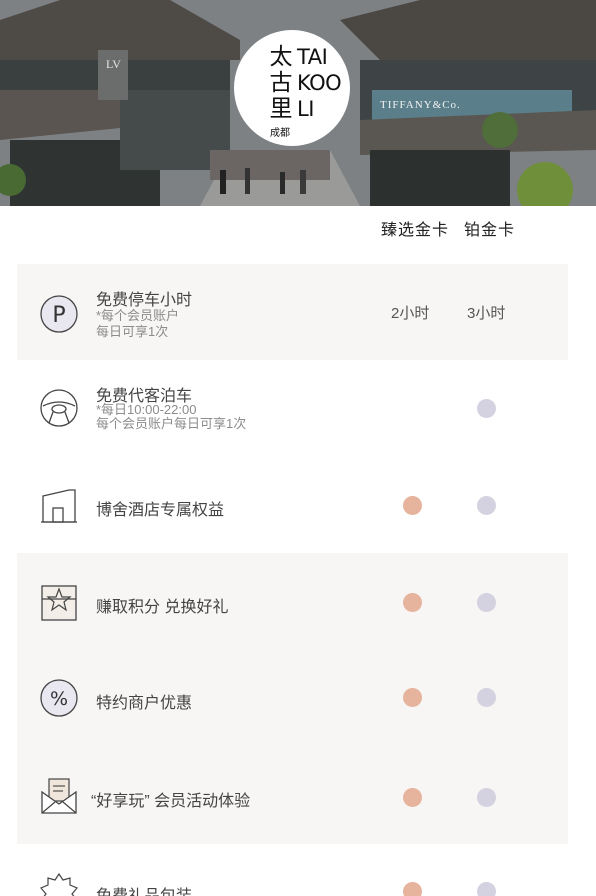  I want to click on platinum-value: 3小时, so click(486, 313).